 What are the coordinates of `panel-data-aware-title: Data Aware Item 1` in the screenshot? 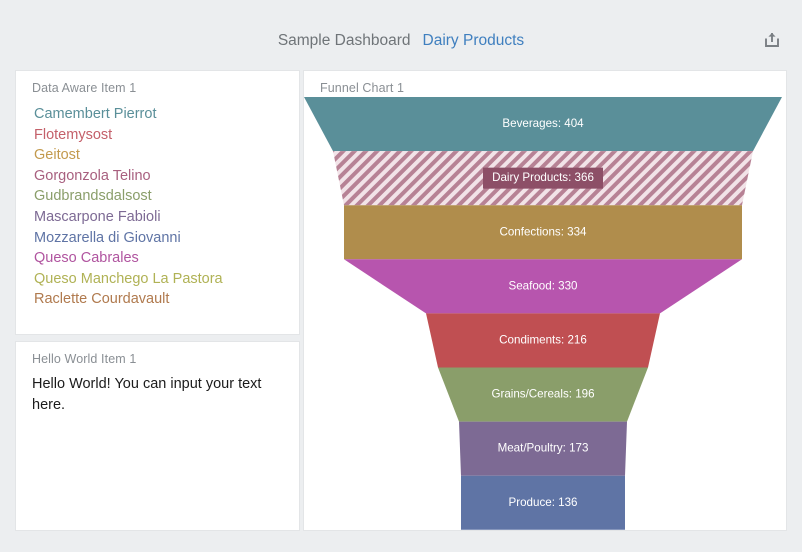 It's located at (84, 88).